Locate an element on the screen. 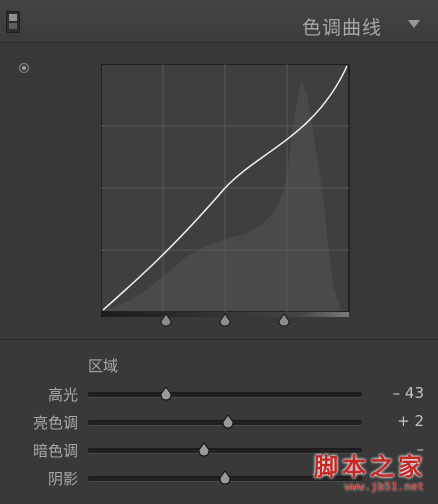  highlights-slider-track is located at coordinates (225, 395).